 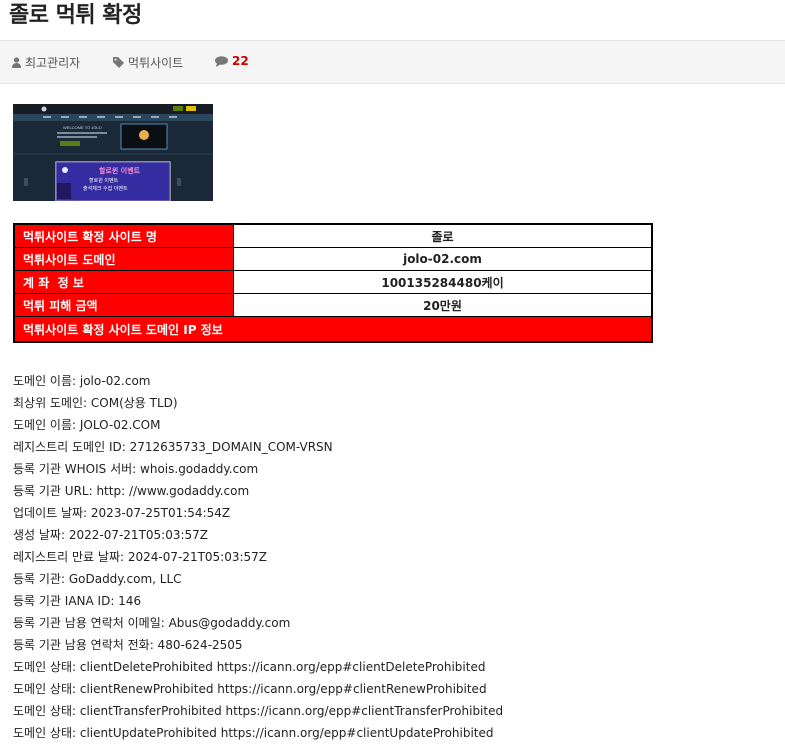 I want to click on whois-line: 등록 기관 WHOIS 서버: whois.godaddy.com, so click(x=136, y=469).